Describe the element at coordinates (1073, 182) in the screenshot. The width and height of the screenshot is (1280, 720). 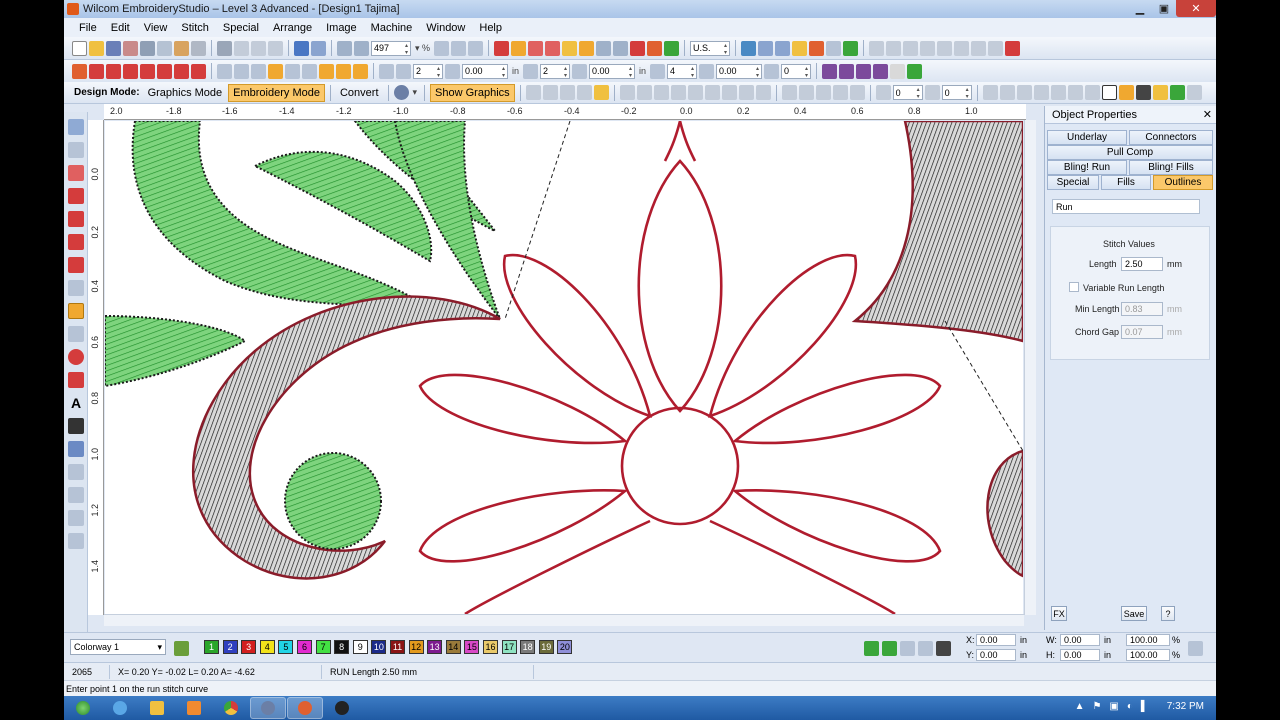
I see `tab-special: Special` at that location.